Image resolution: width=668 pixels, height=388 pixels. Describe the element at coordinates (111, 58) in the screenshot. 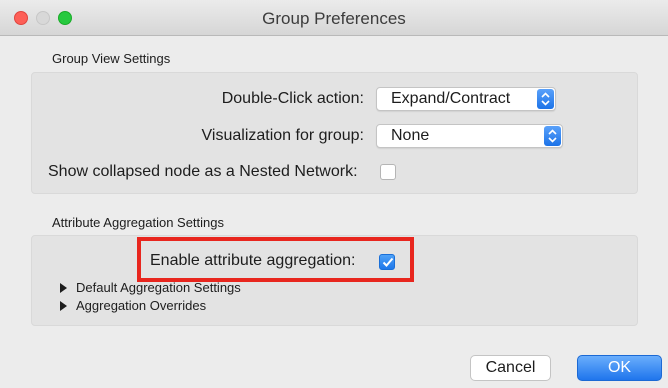

I see `group-view-section-label: Group View Settings` at that location.